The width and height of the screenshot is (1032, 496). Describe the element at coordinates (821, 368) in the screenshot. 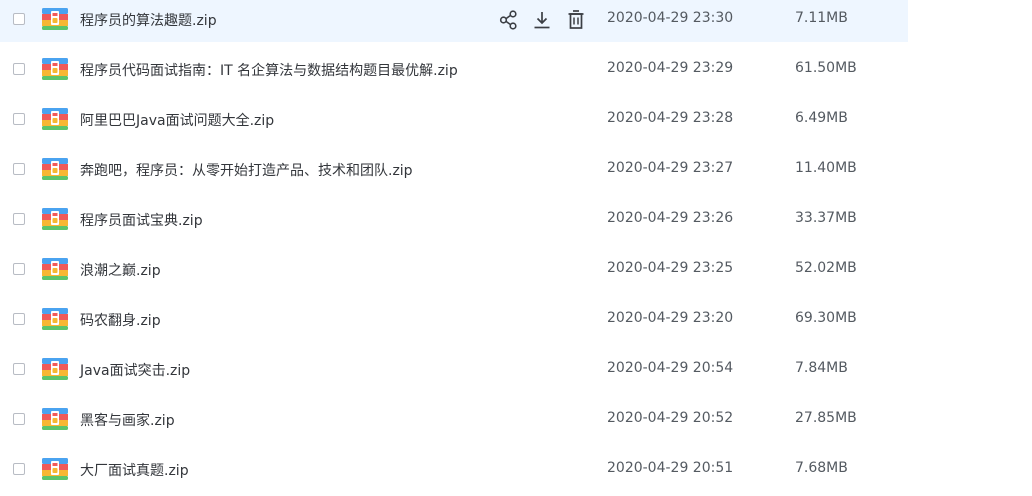

I see `file-size: 7.84MB` at that location.